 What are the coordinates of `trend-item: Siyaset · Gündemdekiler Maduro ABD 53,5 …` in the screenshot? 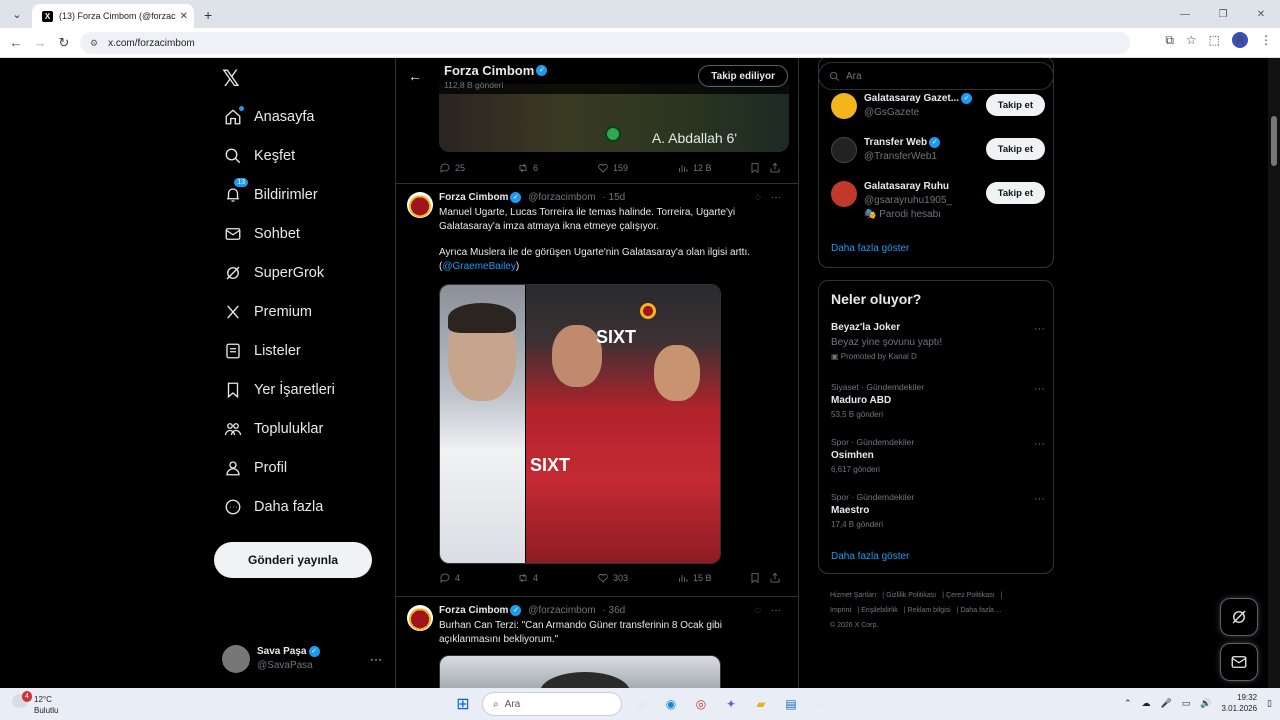 It's located at (938, 401).